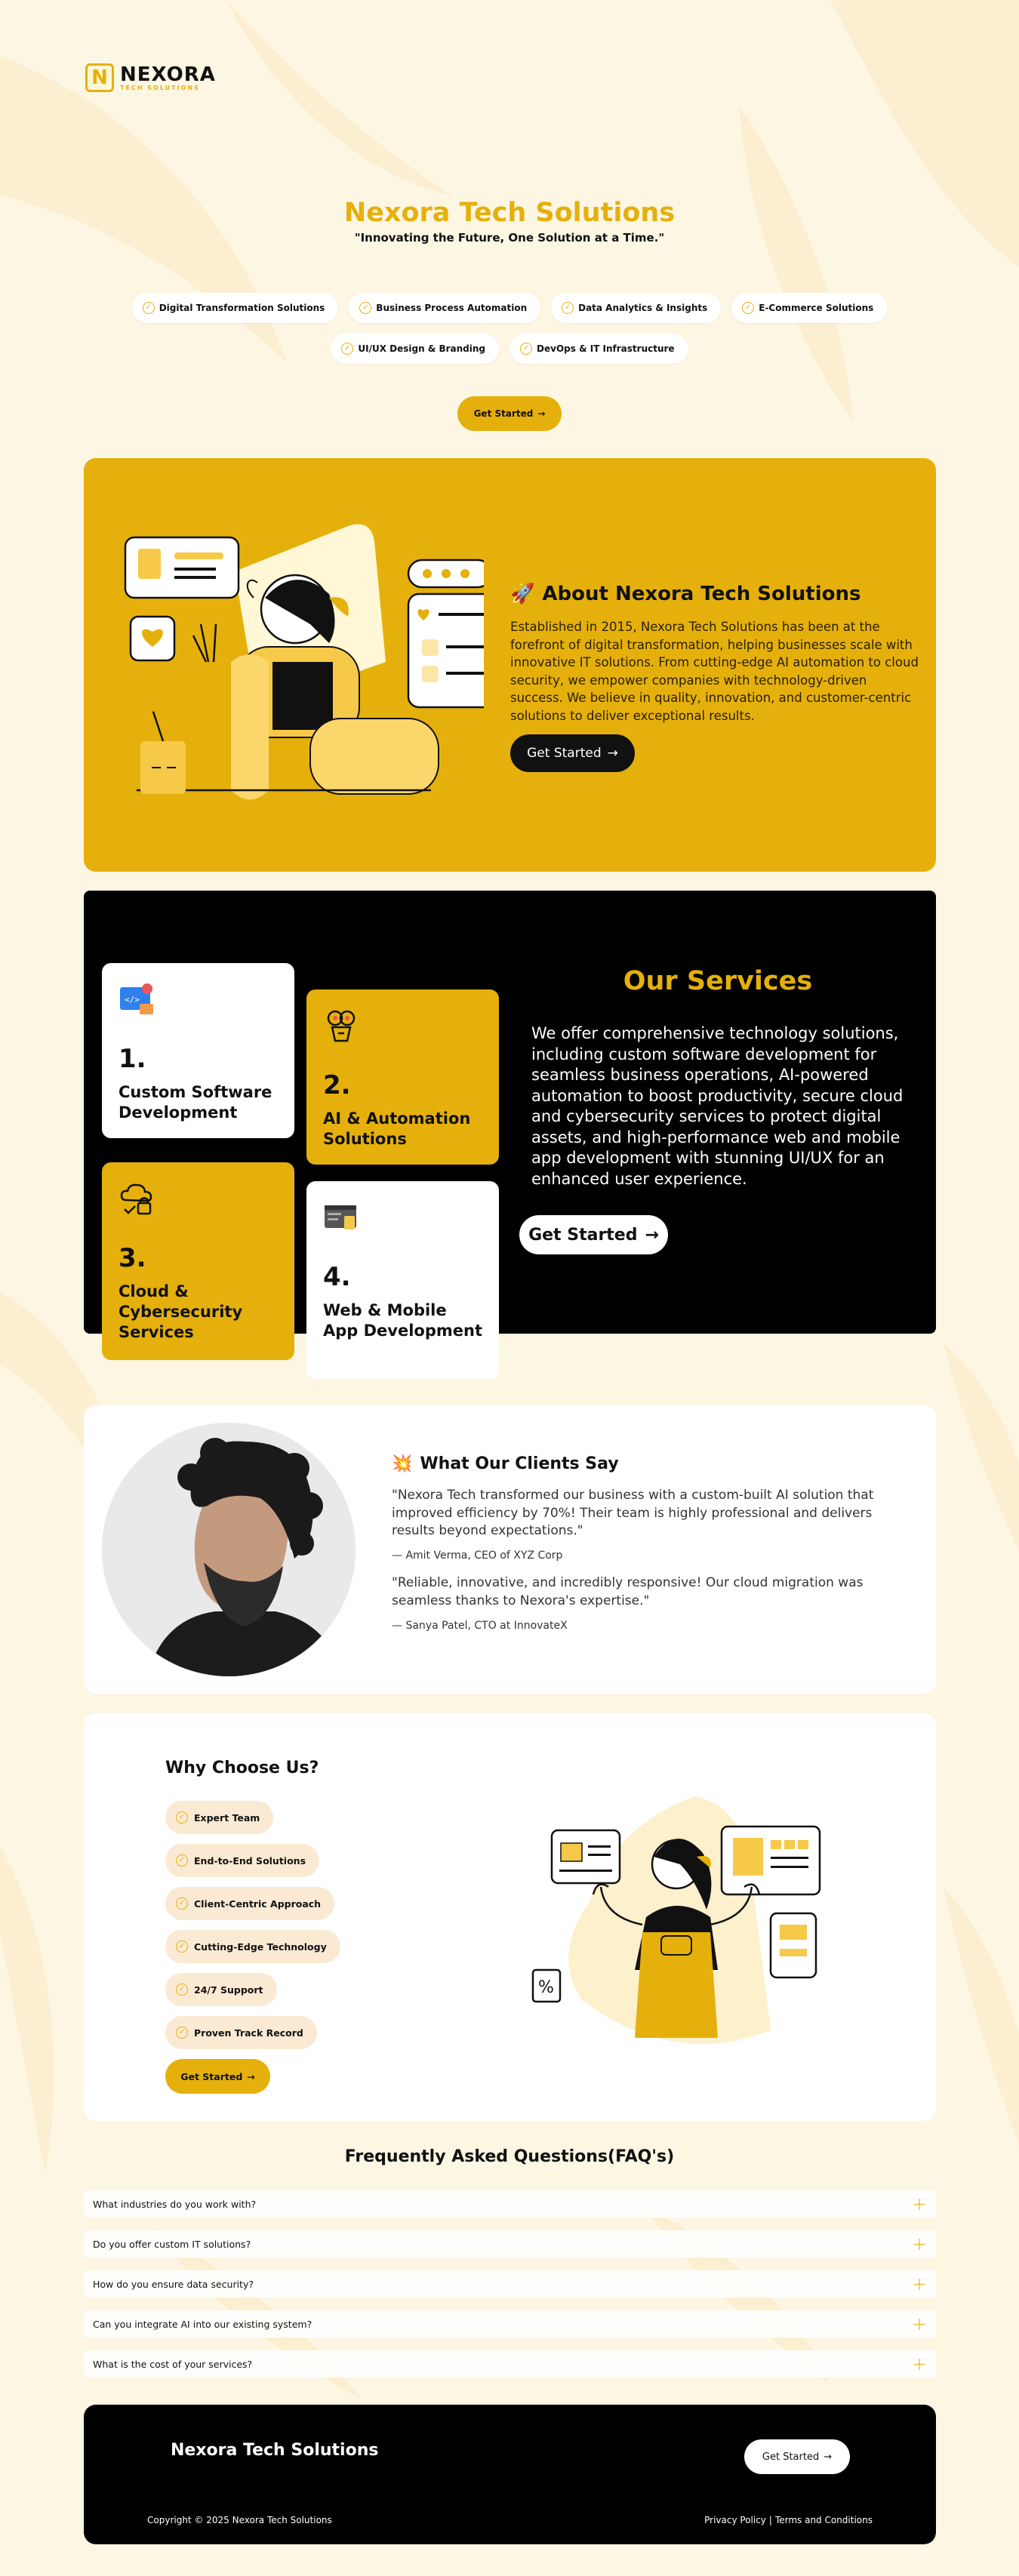 The height and width of the screenshot is (2576, 1019). Describe the element at coordinates (250, 1860) in the screenshot. I see `why-item-label: End-to-End Solutions` at that location.